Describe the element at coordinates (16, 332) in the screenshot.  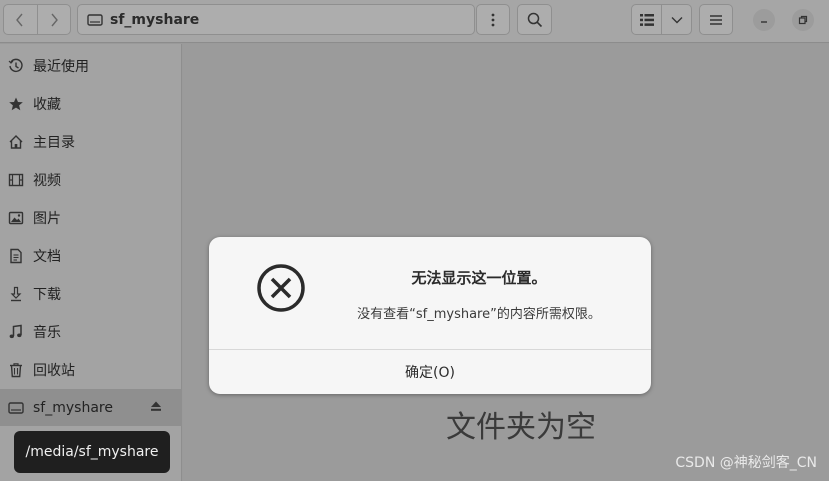
I see `music-icon` at that location.